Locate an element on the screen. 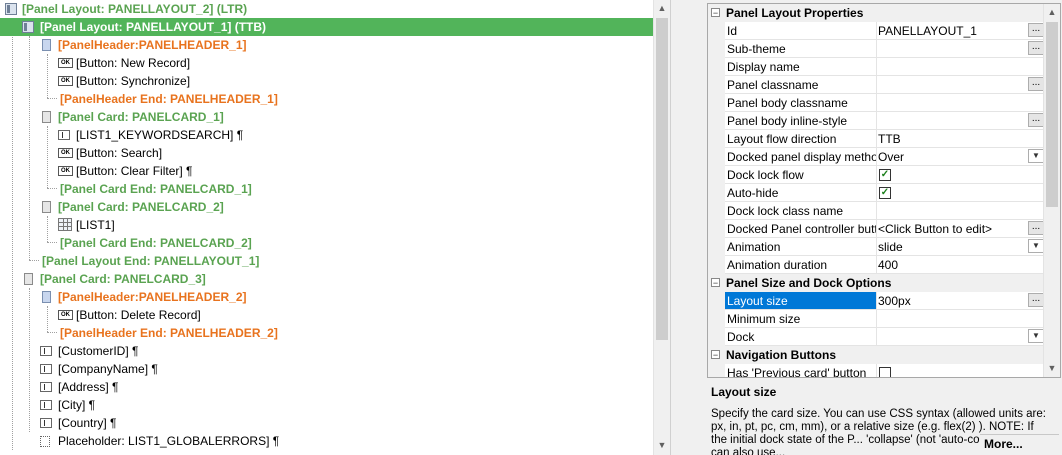  tree-row: OK [Button: Search] is located at coordinates (327, 153).